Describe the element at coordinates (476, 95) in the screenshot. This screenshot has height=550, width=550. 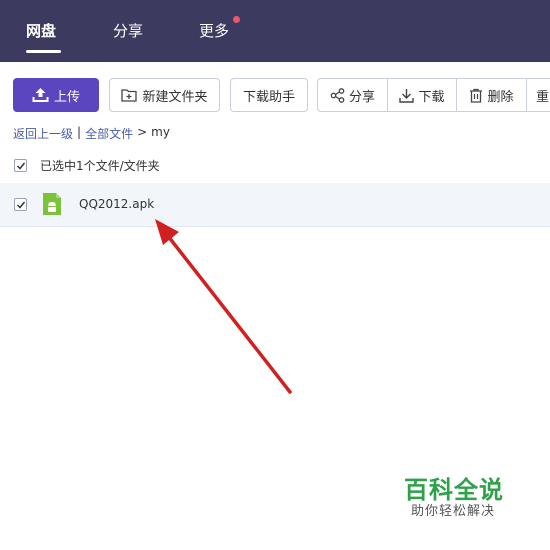
I see `trash-icon` at that location.